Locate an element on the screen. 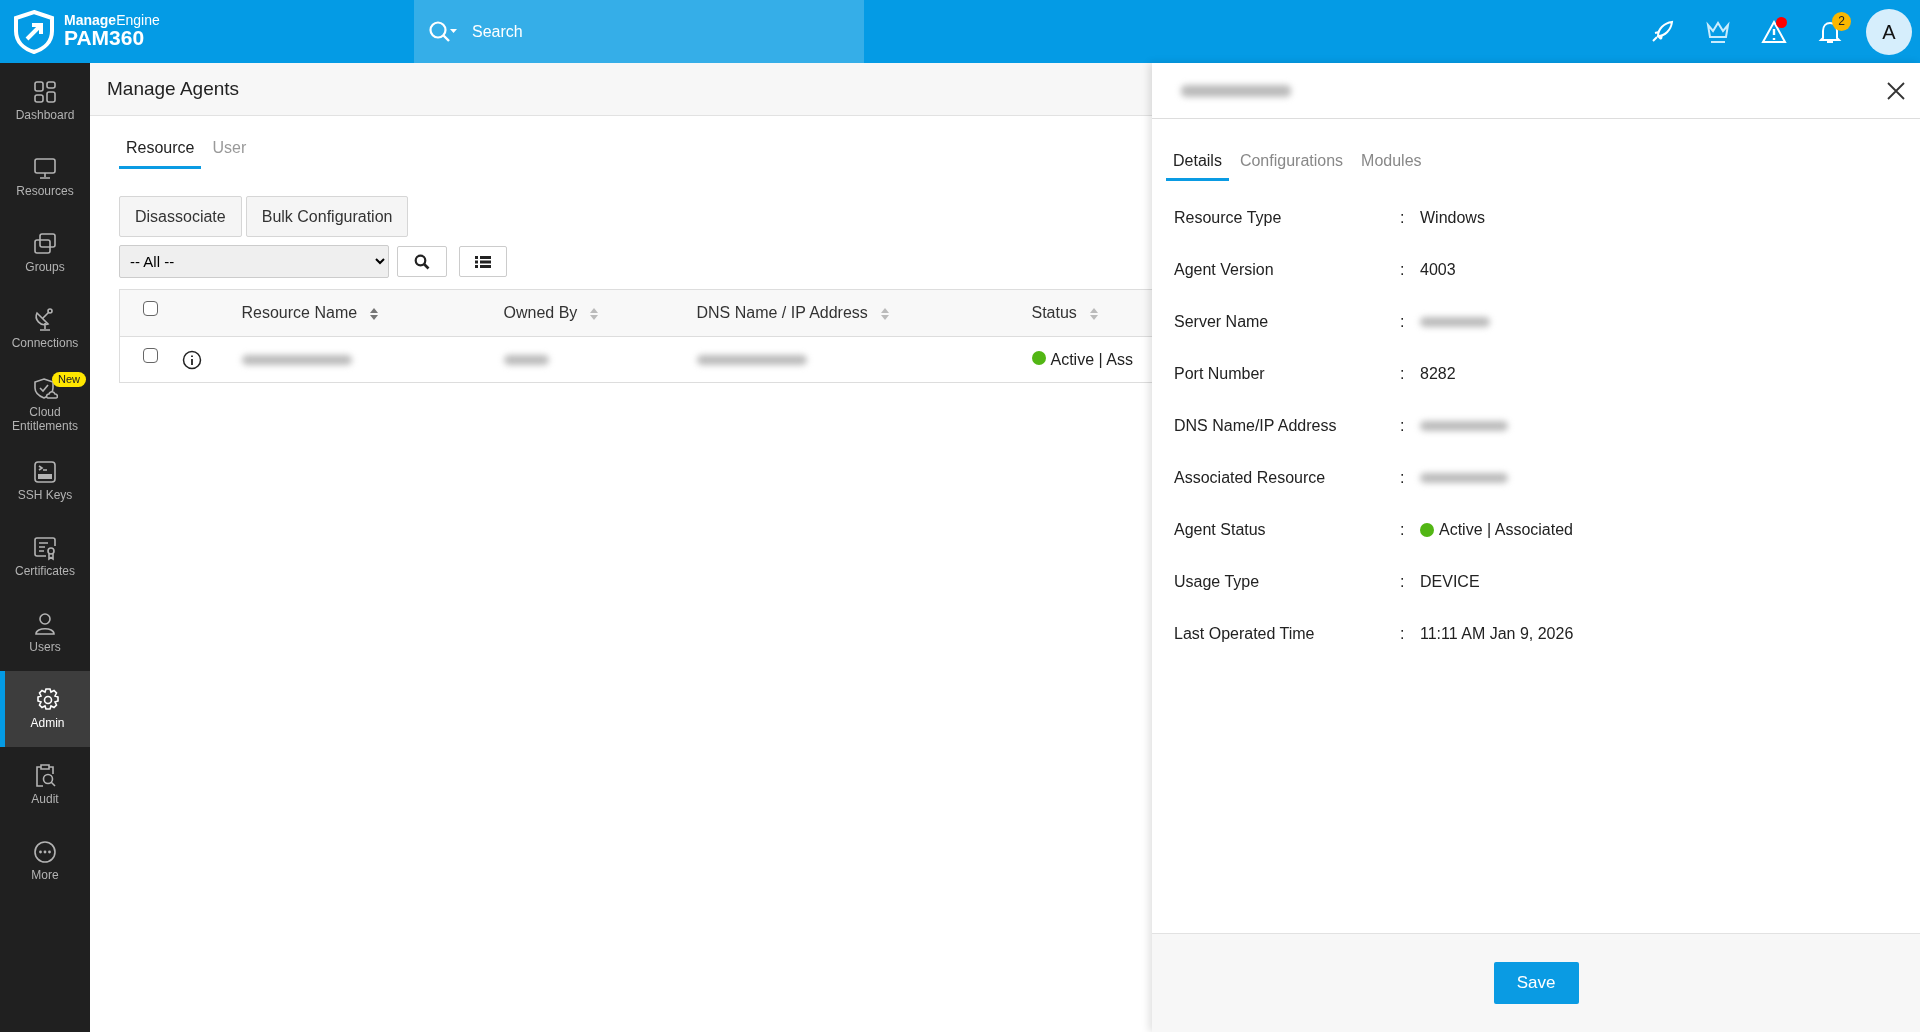  person-icon is located at coordinates (45, 624).